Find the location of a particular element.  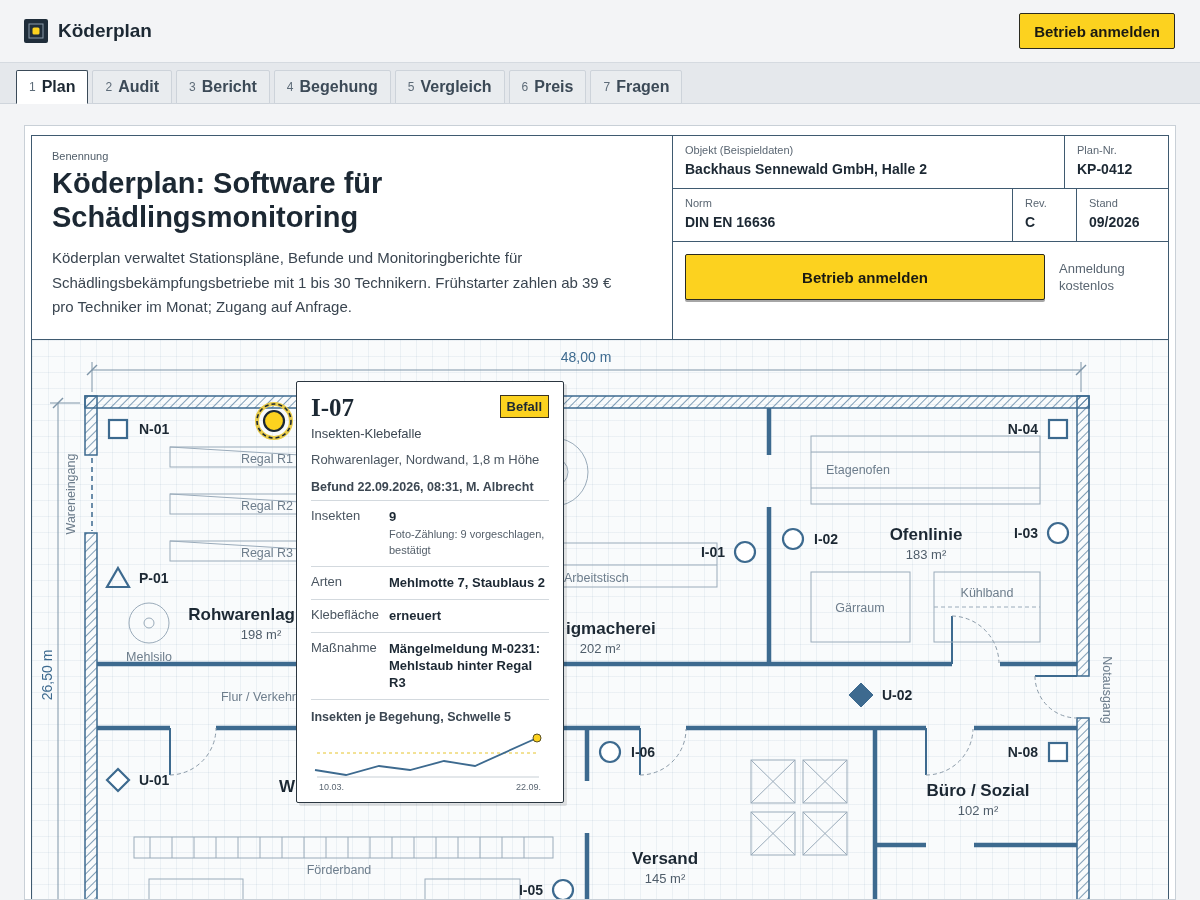

room-name: Rohwarenlag is located at coordinates (241, 615).